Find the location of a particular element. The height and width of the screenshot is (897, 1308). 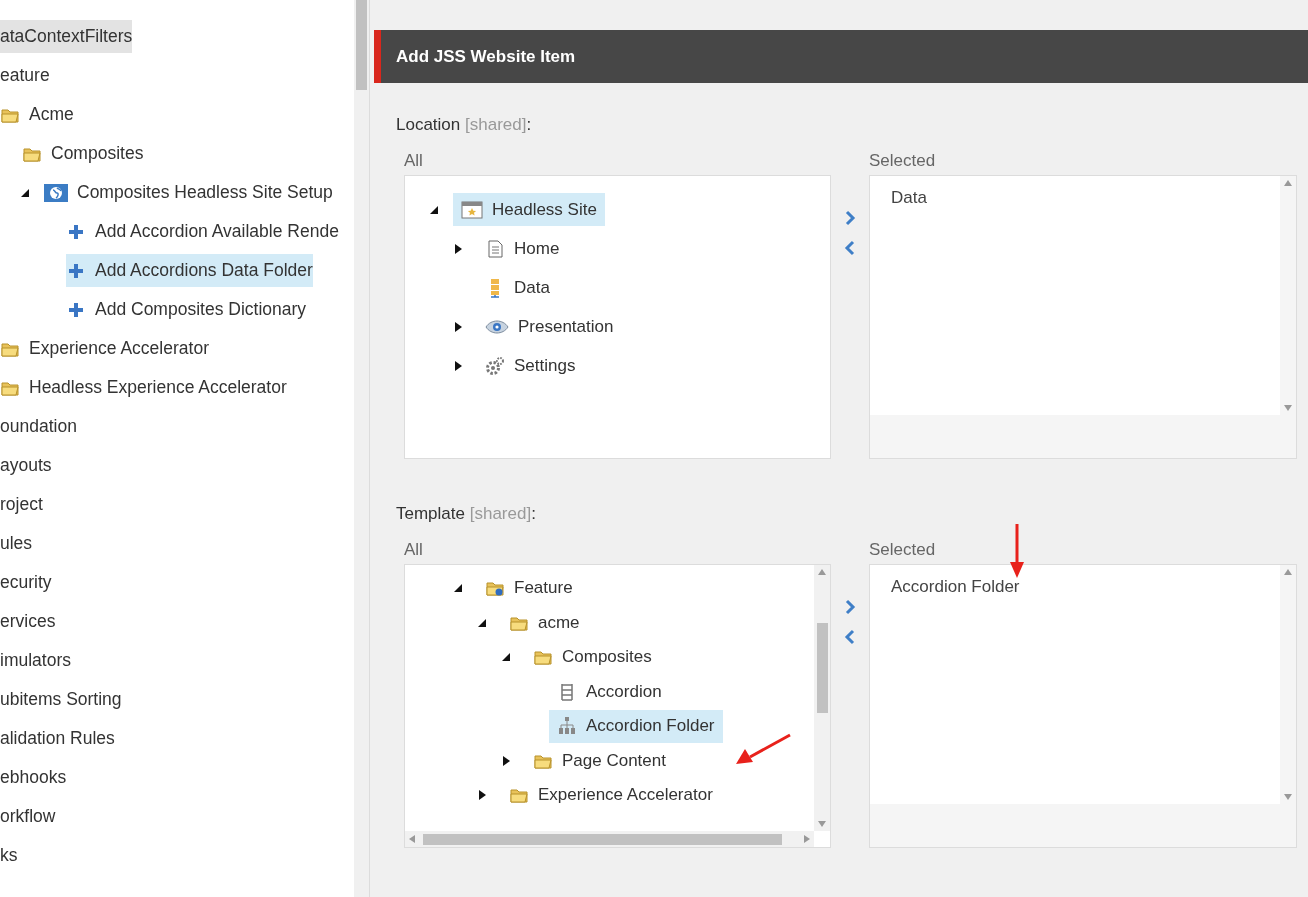

tree-item: Acme is located at coordinates (37, 114).